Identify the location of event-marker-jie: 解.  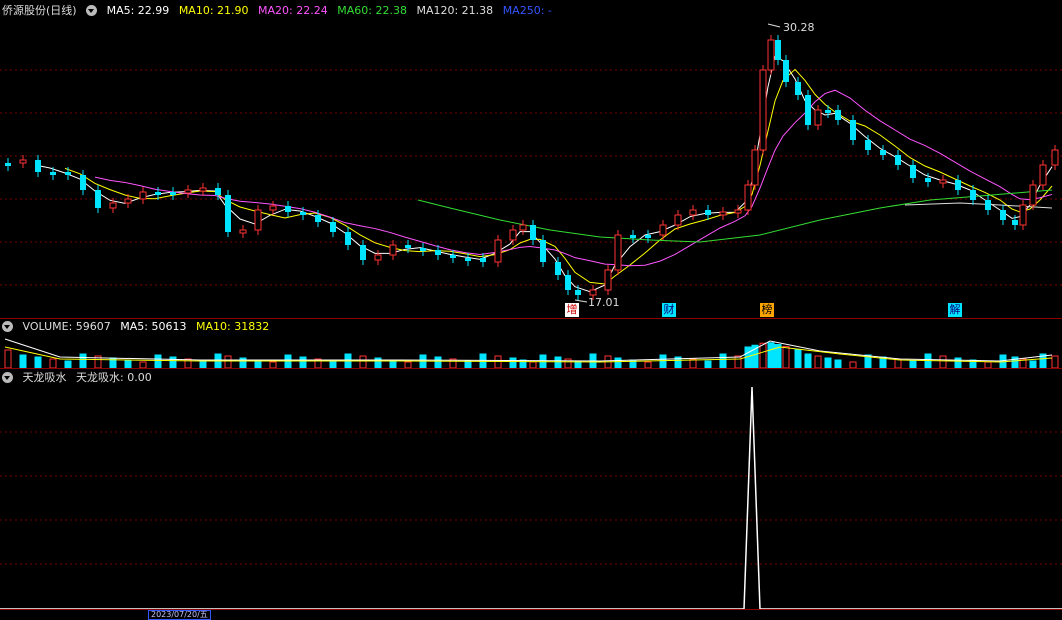
(955, 310).